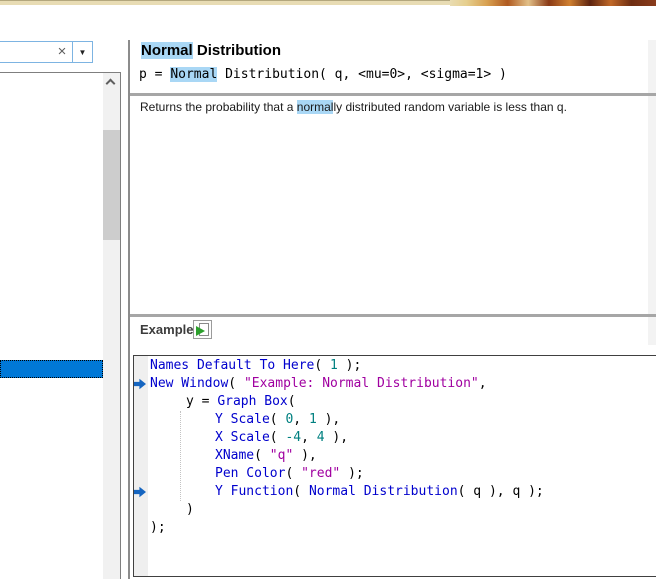  Describe the element at coordinates (141, 466) in the screenshot. I see `code-gutter` at that location.